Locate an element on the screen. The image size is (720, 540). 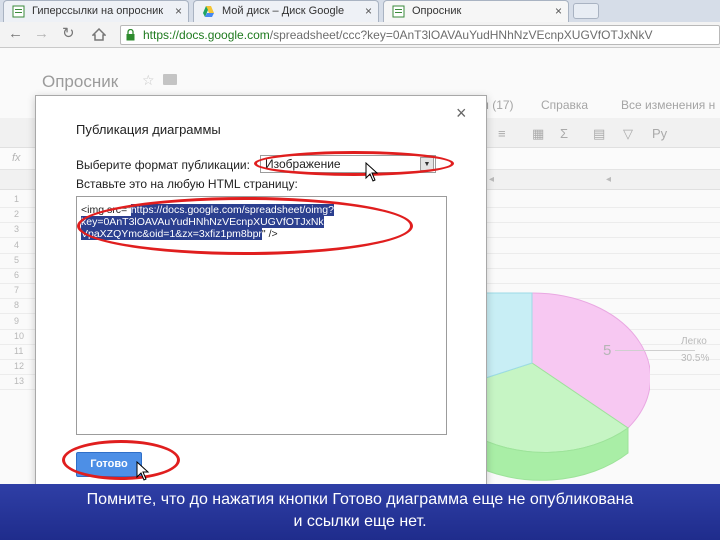
row-number: 6 is located at coordinates (15, 275).